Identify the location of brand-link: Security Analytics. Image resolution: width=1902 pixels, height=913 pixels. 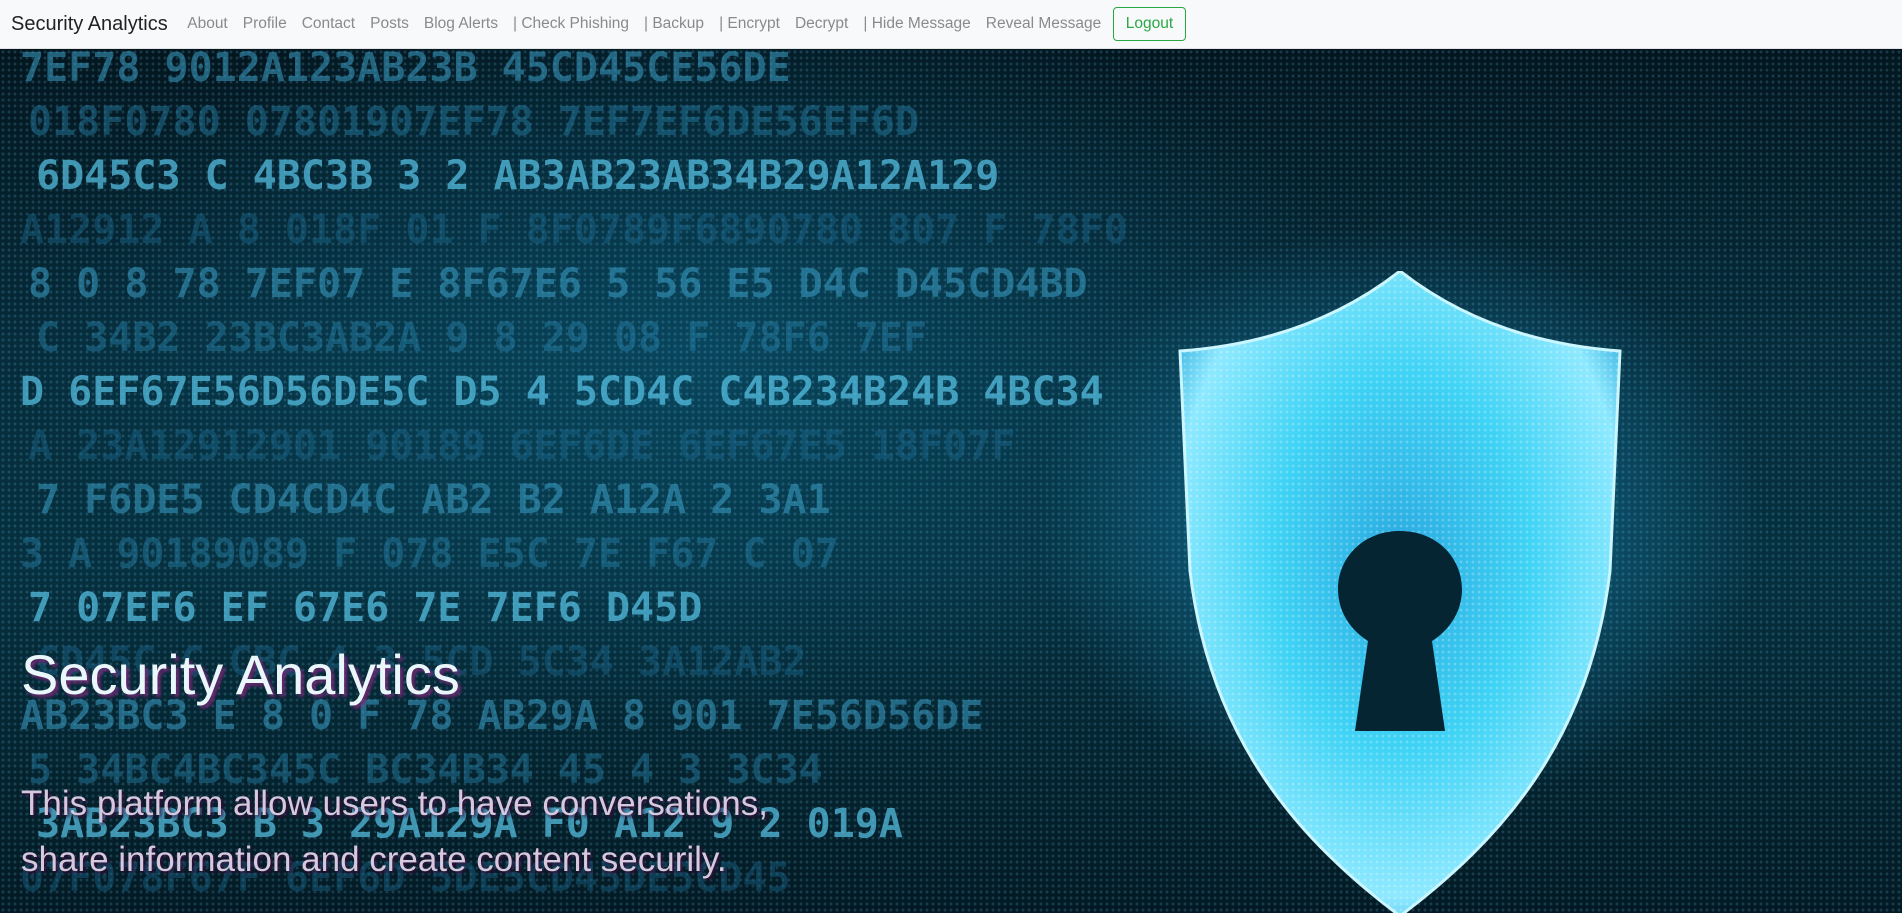
(89, 24).